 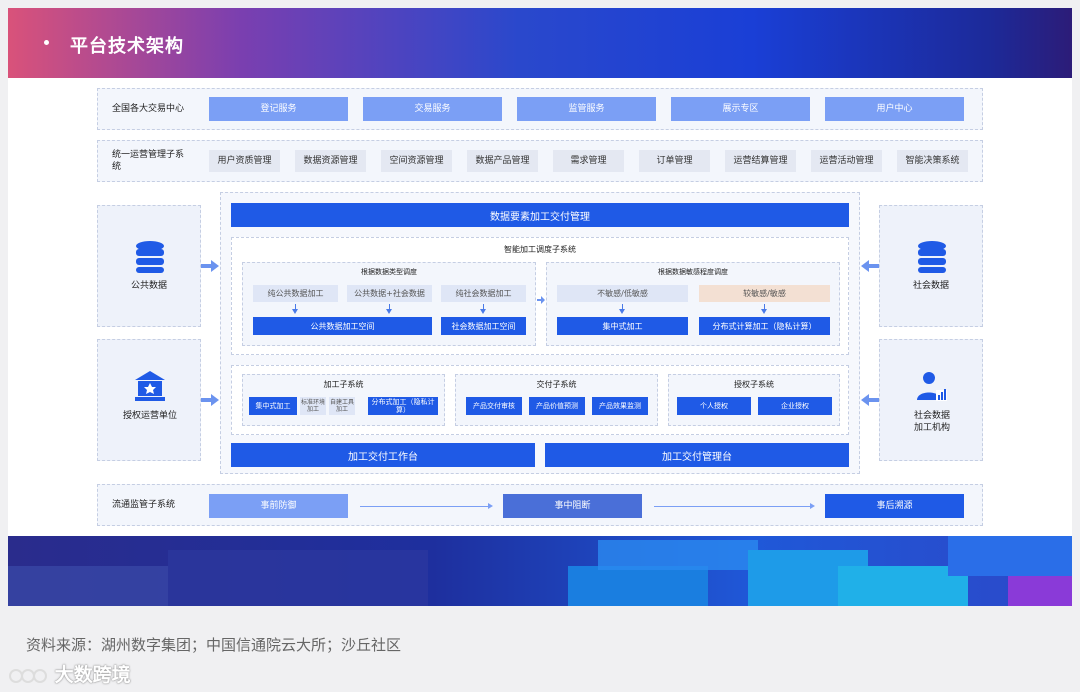 I want to click on processing-subsystem: 加工子系统 集中式加工 标准环境加工 自建工具加工 分布式加工（隐私计算）, so click(x=343, y=400).